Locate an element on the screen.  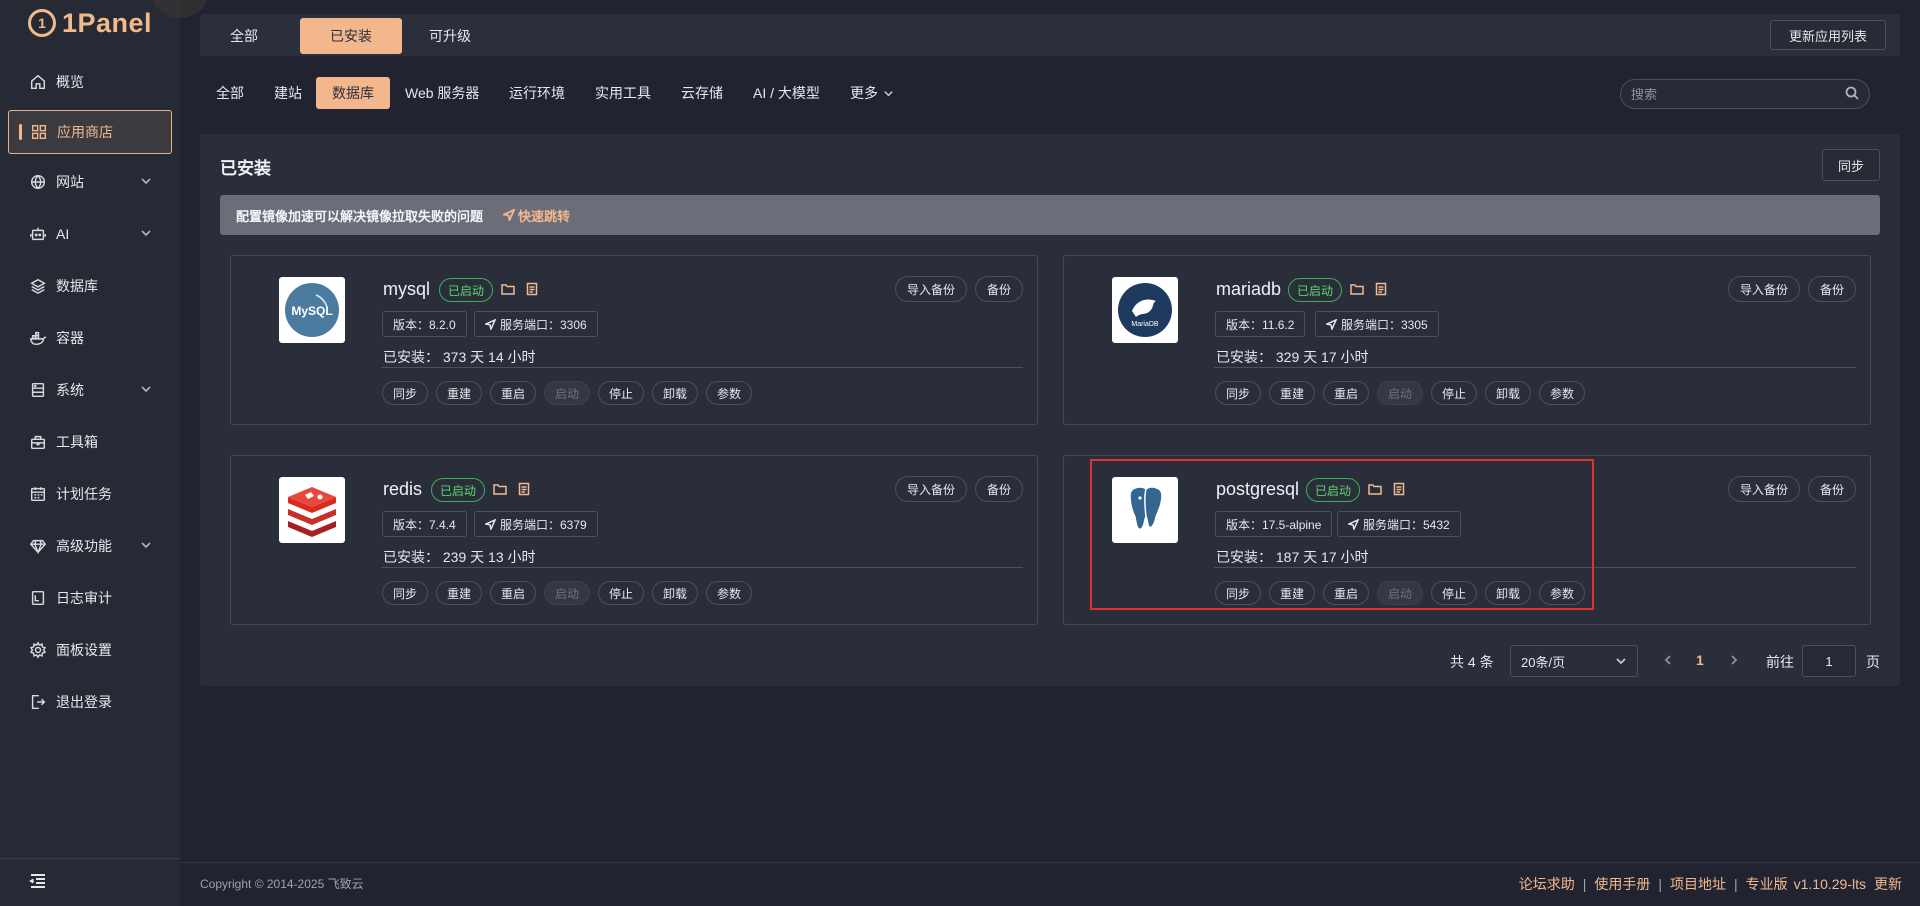
app-name: postgresql is located at coordinates (1257, 489).